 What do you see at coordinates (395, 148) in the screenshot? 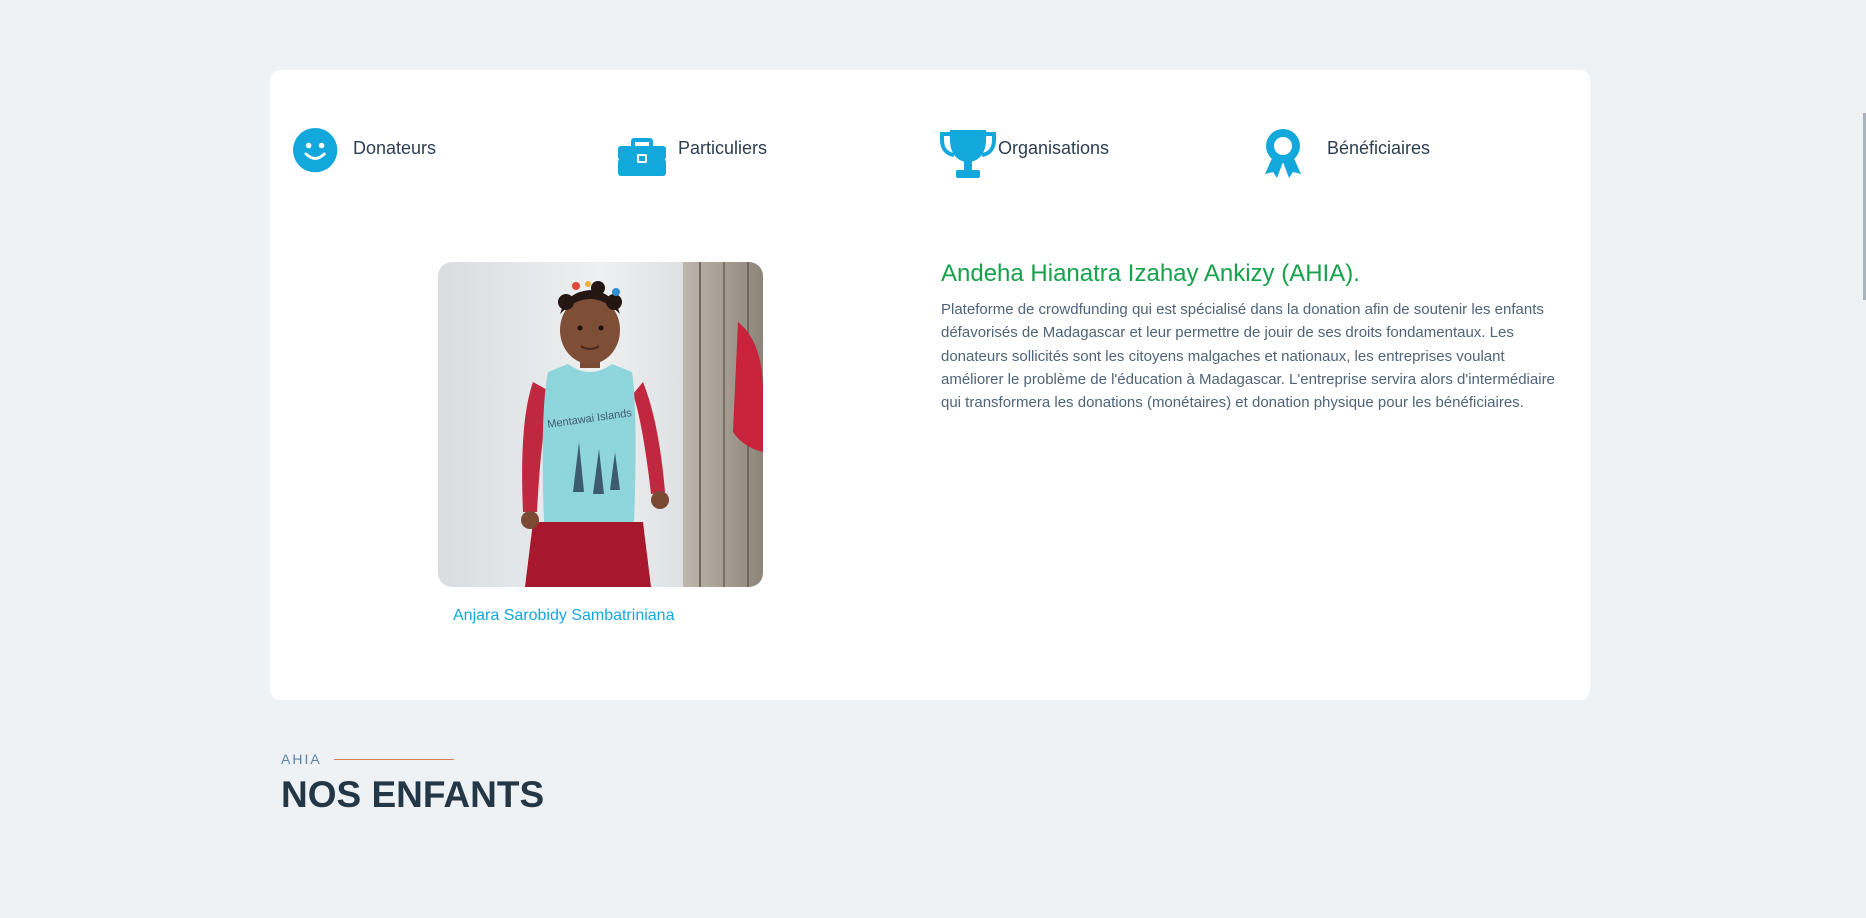
I see `feature-label-donateurs: Donateurs` at bounding box center [395, 148].